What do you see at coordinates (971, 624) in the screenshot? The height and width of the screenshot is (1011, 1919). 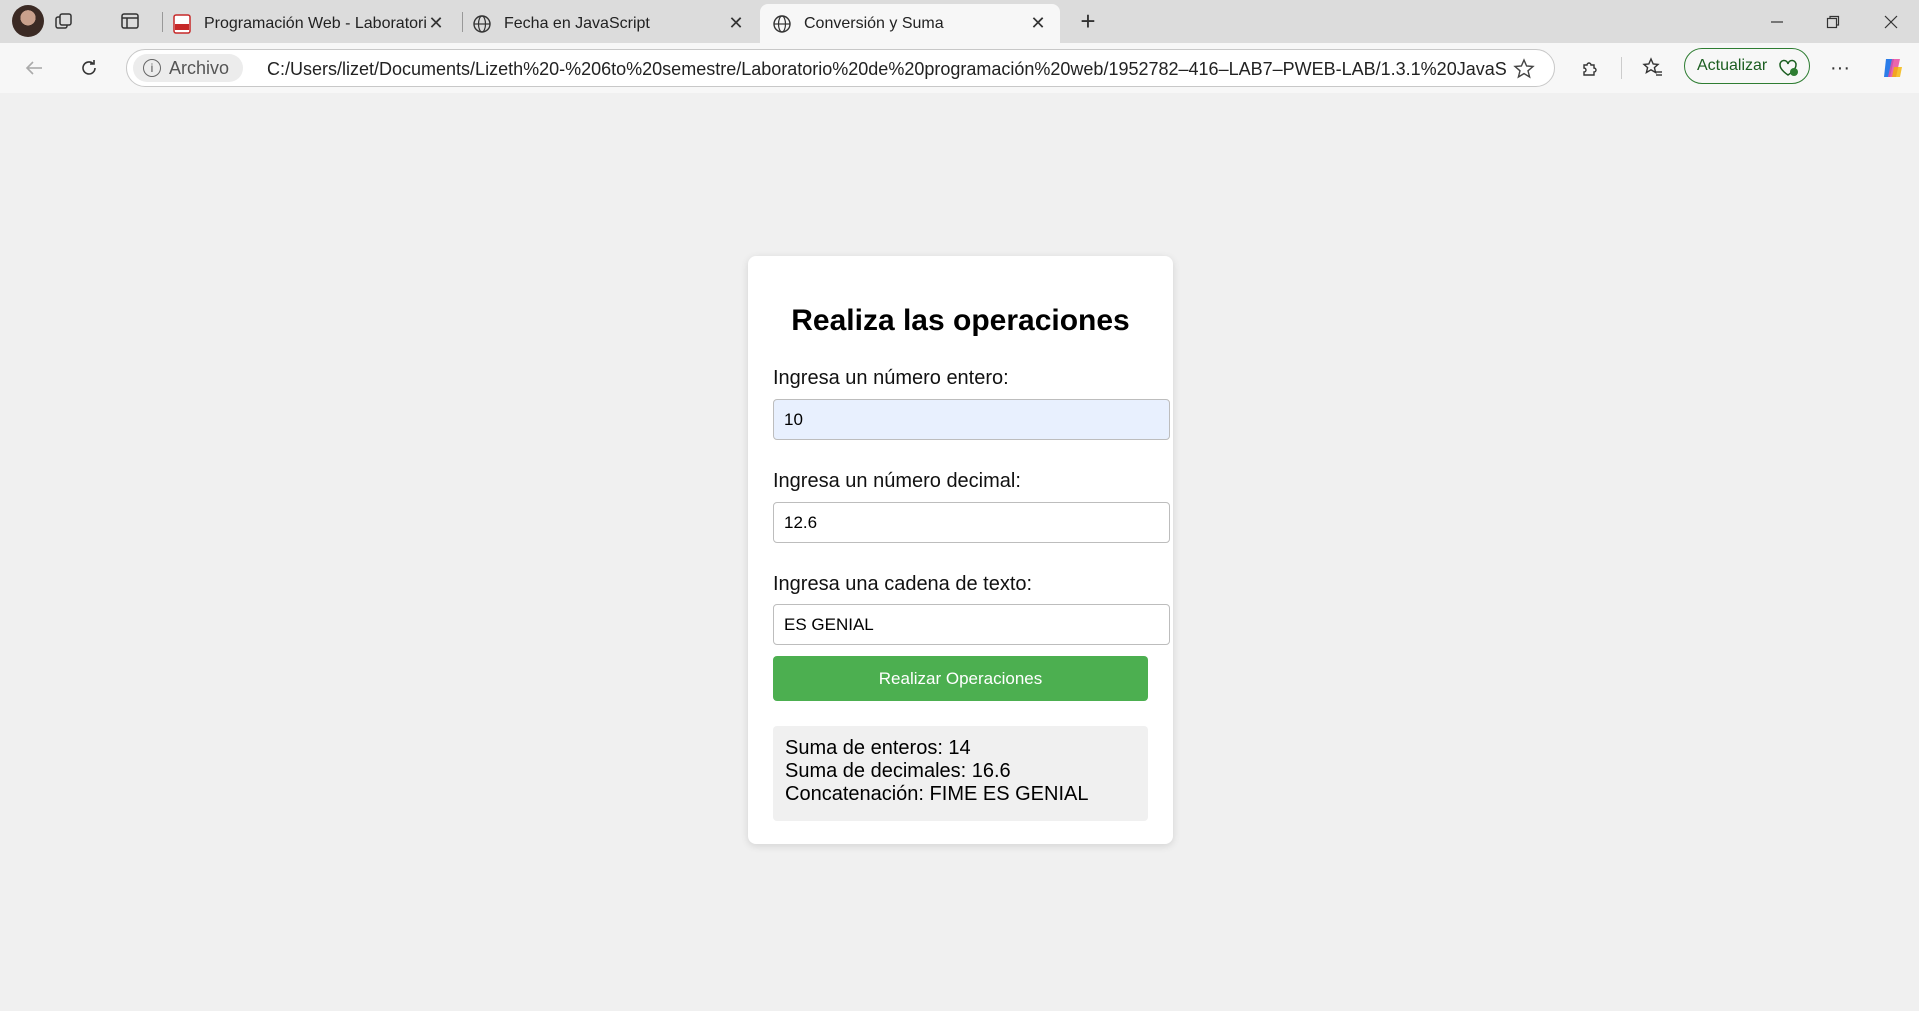 I see `text-input` at bounding box center [971, 624].